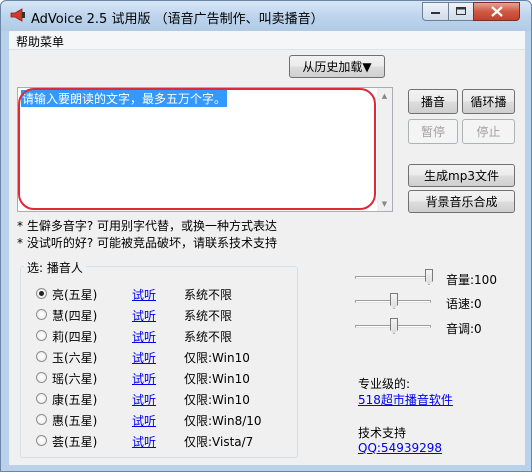  What do you see at coordinates (384, 149) in the screenshot?
I see `textarea-scrollbar: ▲ ▼` at bounding box center [384, 149].